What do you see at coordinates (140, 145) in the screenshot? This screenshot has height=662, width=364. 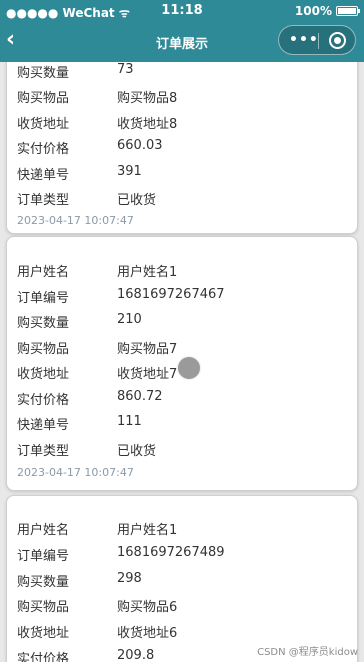 I see `field-value: 660.03` at bounding box center [140, 145].